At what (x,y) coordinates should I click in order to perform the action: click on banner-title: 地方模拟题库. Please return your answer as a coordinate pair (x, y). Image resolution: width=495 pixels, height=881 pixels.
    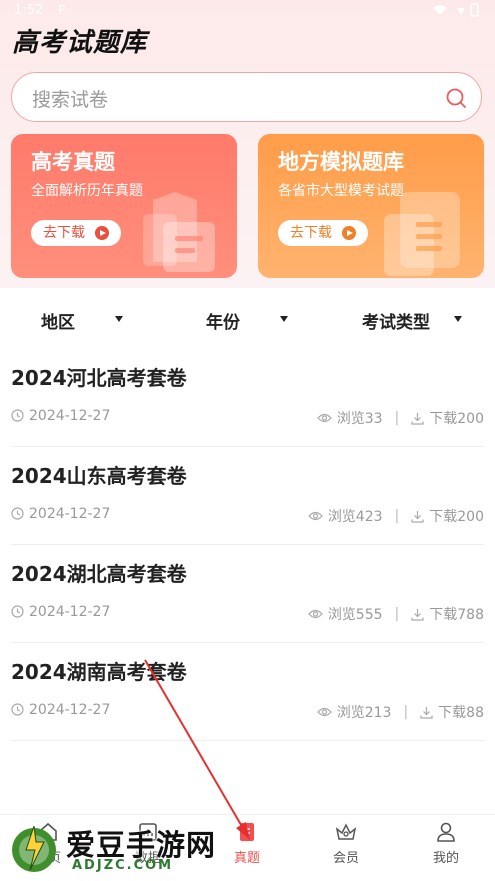
    Looking at the image, I should click on (341, 162).